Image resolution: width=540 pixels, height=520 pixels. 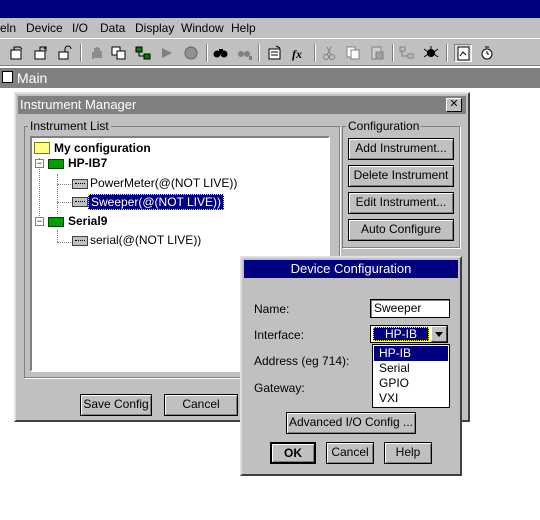 What do you see at coordinates (411, 383) in the screenshot?
I see `interface-option-gpio: GPIO` at bounding box center [411, 383].